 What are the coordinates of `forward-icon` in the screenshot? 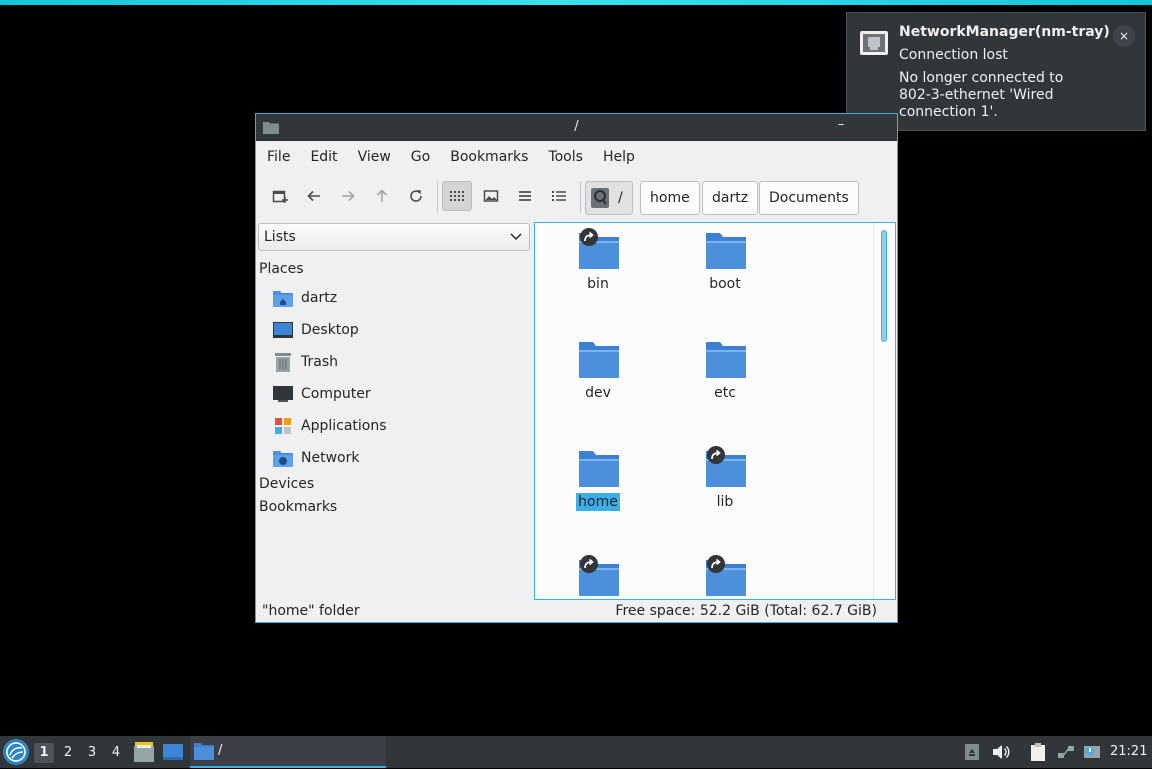 It's located at (348, 196).